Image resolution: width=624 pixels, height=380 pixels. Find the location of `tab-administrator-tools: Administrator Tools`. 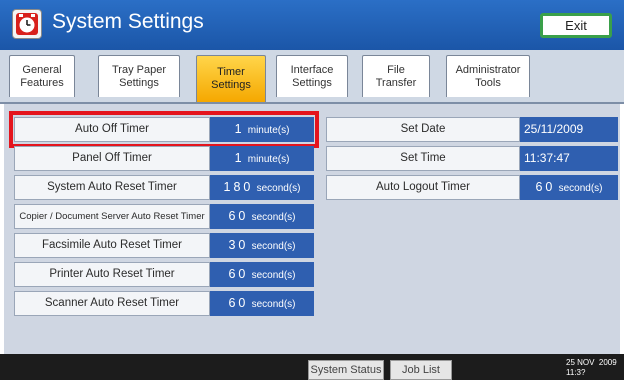

tab-administrator-tools: Administrator Tools is located at coordinates (488, 76).